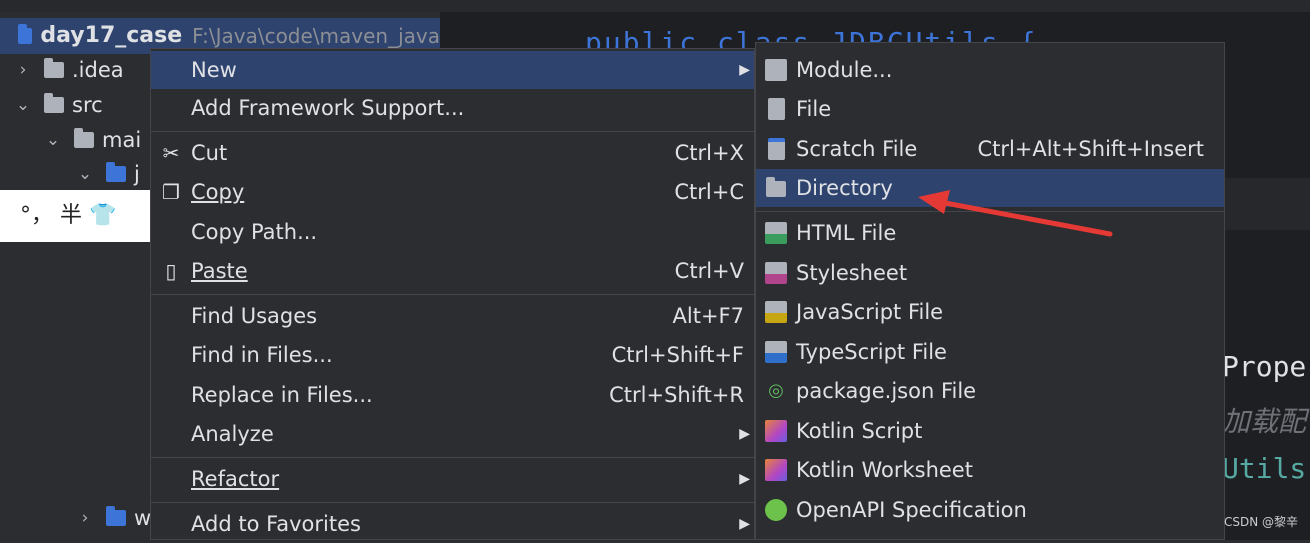 Image resolution: width=1310 pixels, height=543 pixels. Describe the element at coordinates (1090, 149) in the screenshot. I see `menu-shortcut: Ctrl+Alt+Shift+Insert` at that location.